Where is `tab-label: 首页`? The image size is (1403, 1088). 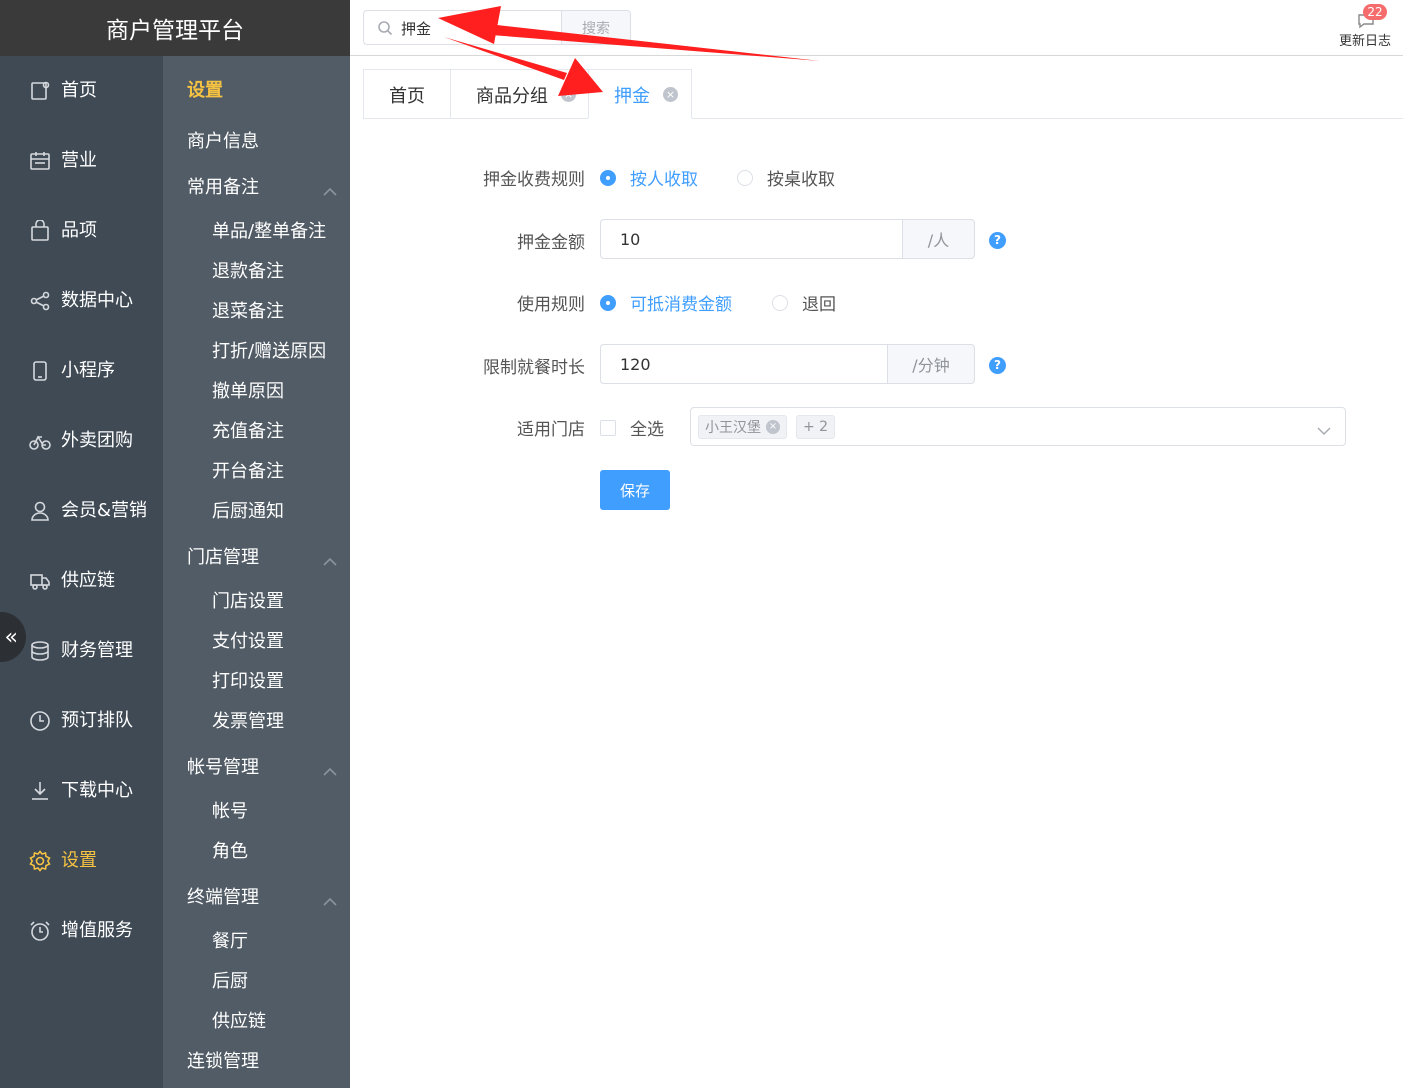 tab-label: 首页 is located at coordinates (407, 96).